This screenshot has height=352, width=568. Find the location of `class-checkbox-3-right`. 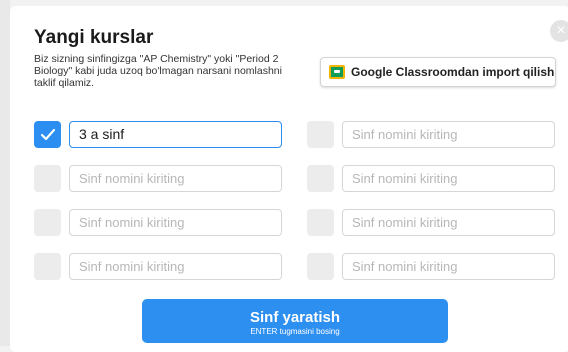

class-checkbox-3-right is located at coordinates (320, 222).